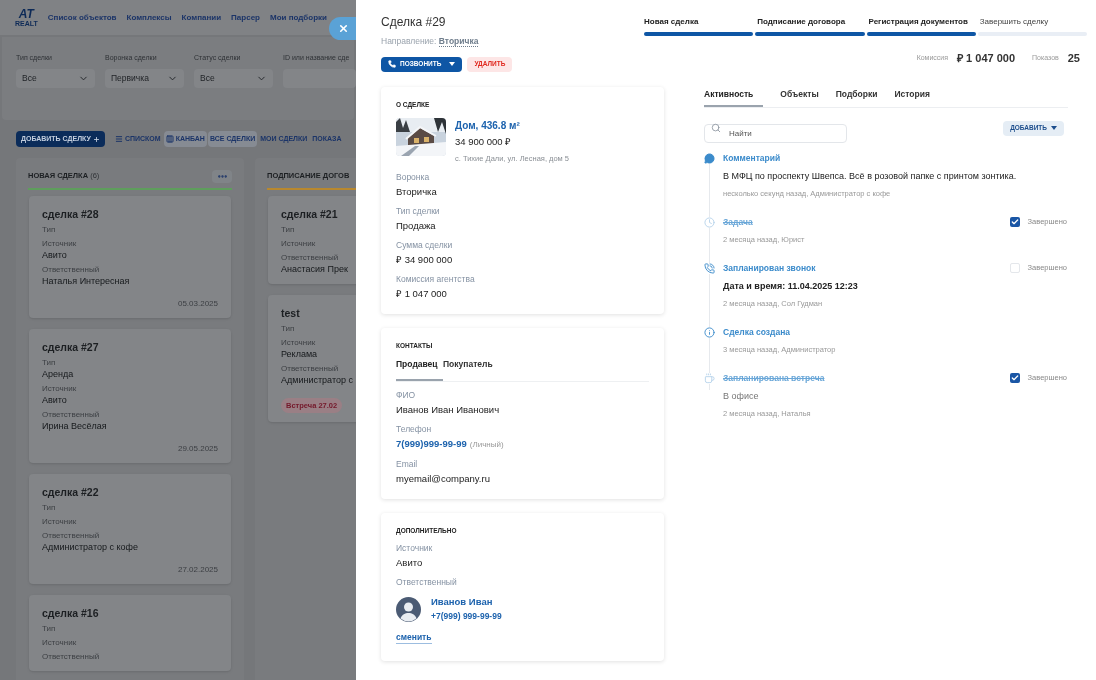 The image size is (1096, 680). Describe the element at coordinates (130, 529) in the screenshot. I see `deal-card: сделка #22 Тип Источник Ответственный Администратор с кофе 27.02.2025` at that location.